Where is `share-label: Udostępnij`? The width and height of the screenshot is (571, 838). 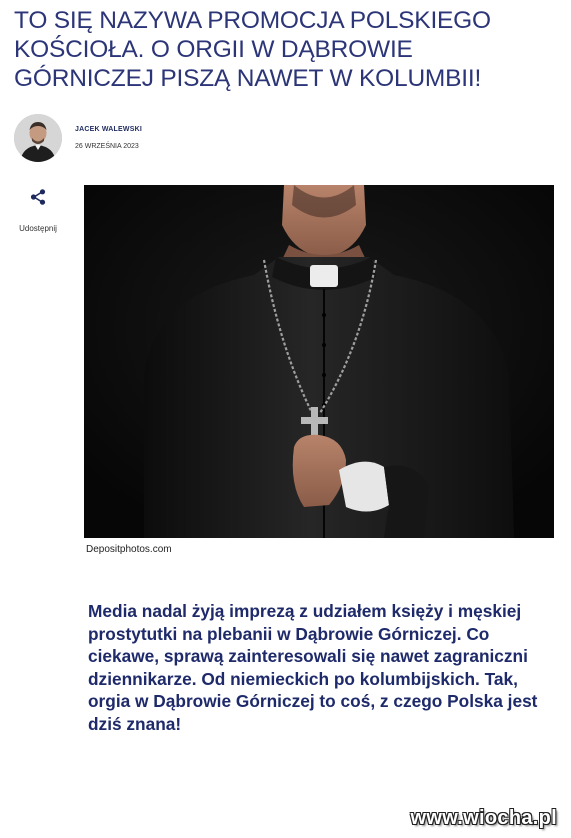
share-label: Udostępnij is located at coordinates (38, 228).